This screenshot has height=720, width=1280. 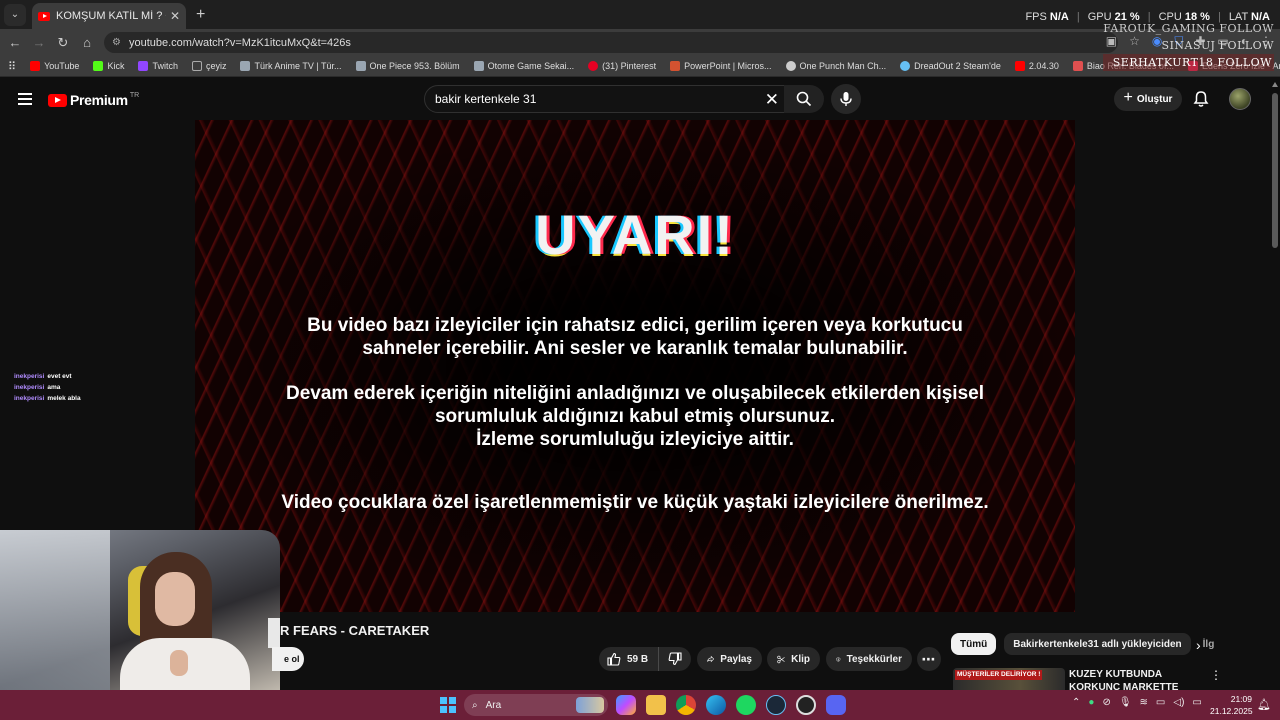 I want to click on chevron-right-icon: ›, so click(x=1198, y=645).